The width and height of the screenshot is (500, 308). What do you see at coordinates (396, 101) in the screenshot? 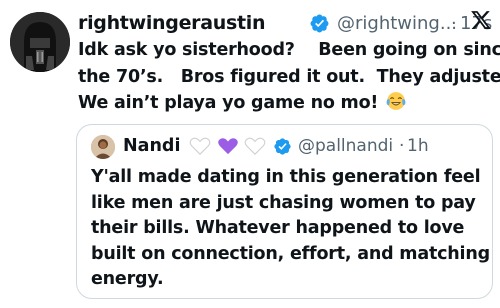
I see `face-with-tears-of-joy-icon` at bounding box center [396, 101].